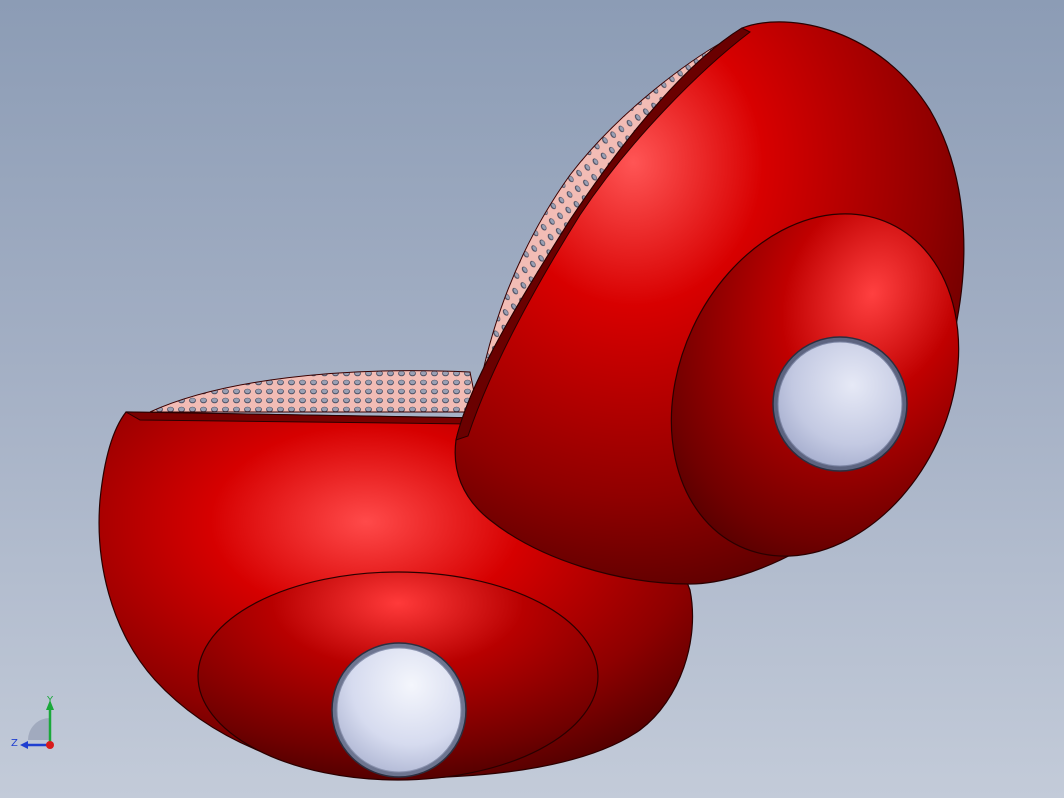 The height and width of the screenshot is (798, 1064). I want to click on upper-port, so click(840, 404).